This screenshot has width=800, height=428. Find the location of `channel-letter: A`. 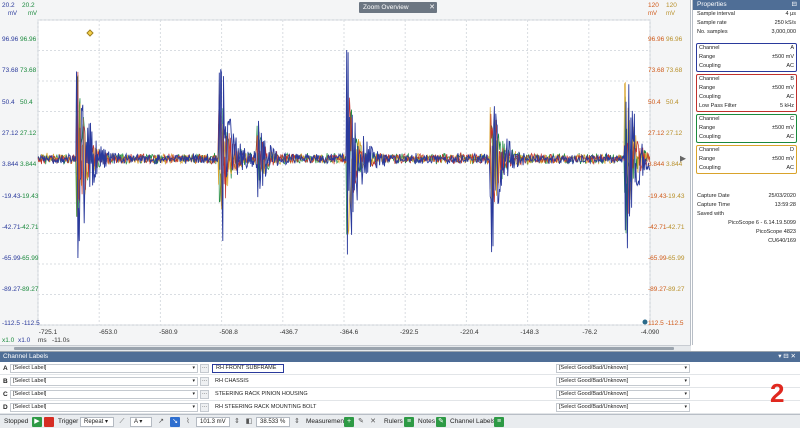

channel-letter: A is located at coordinates (5, 368).